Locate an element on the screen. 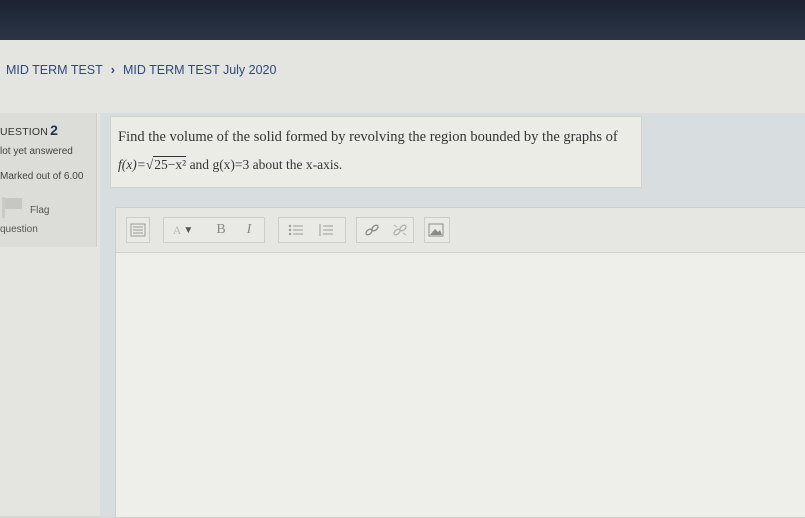  flag-question-button: Flag question is located at coordinates (48, 215).